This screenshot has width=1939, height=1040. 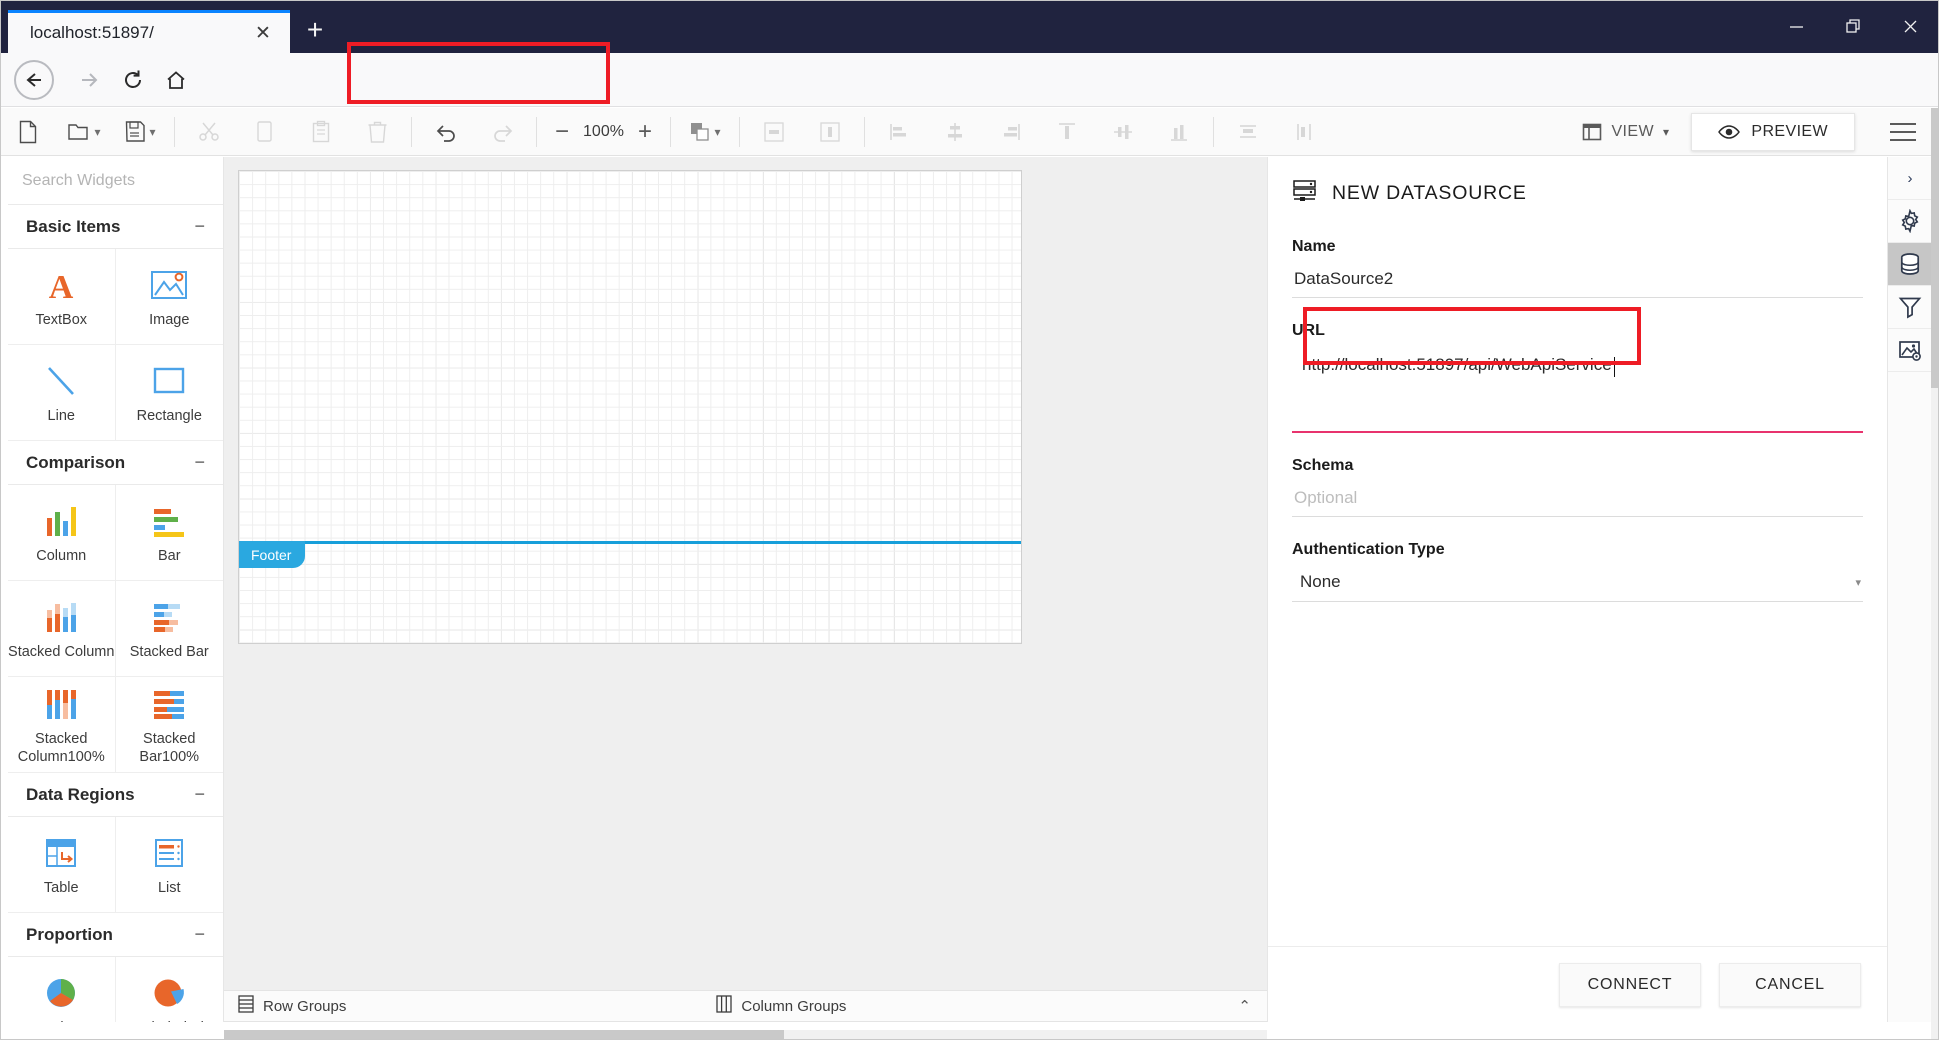 I want to click on widget-list: List, so click(x=169, y=865).